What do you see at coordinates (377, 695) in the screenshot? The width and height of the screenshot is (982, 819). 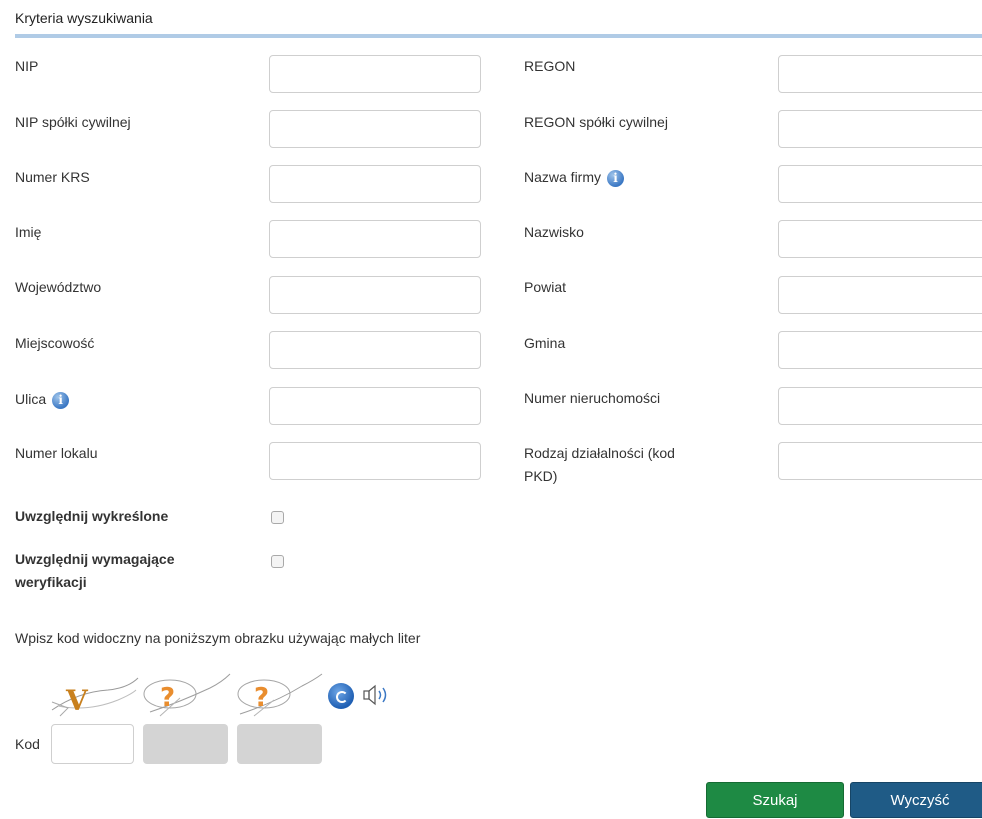 I see `audio-icon` at bounding box center [377, 695].